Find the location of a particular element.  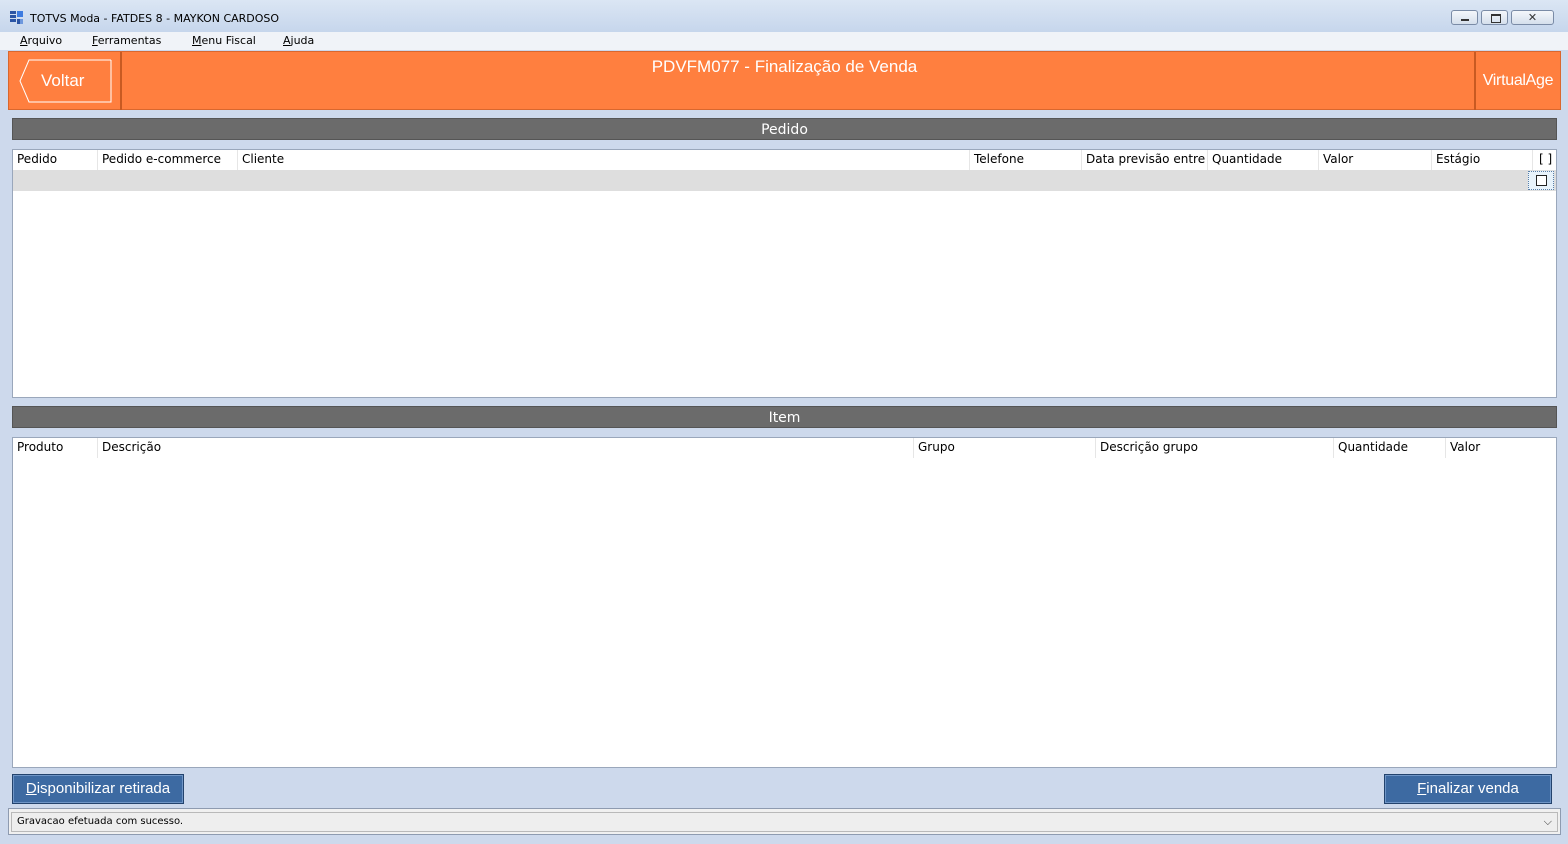

col-data-previsao: Data previsão entre is located at coordinates (1144, 160).